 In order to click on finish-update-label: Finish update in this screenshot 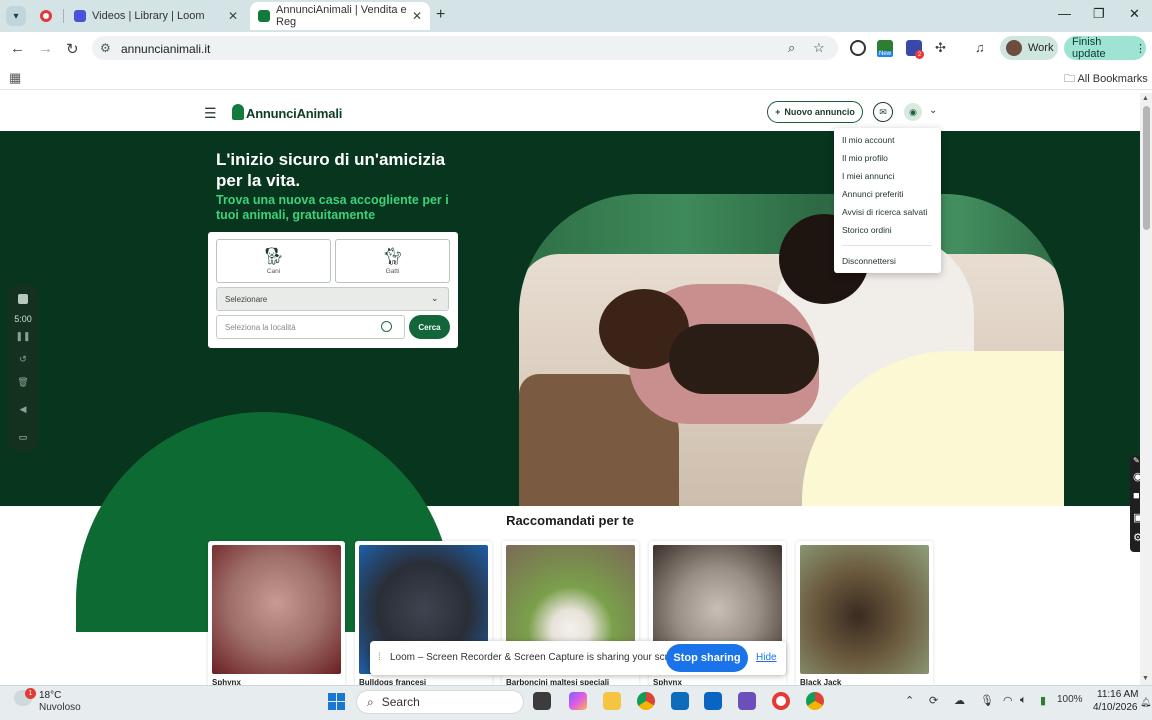, I will do `click(1089, 48)`.